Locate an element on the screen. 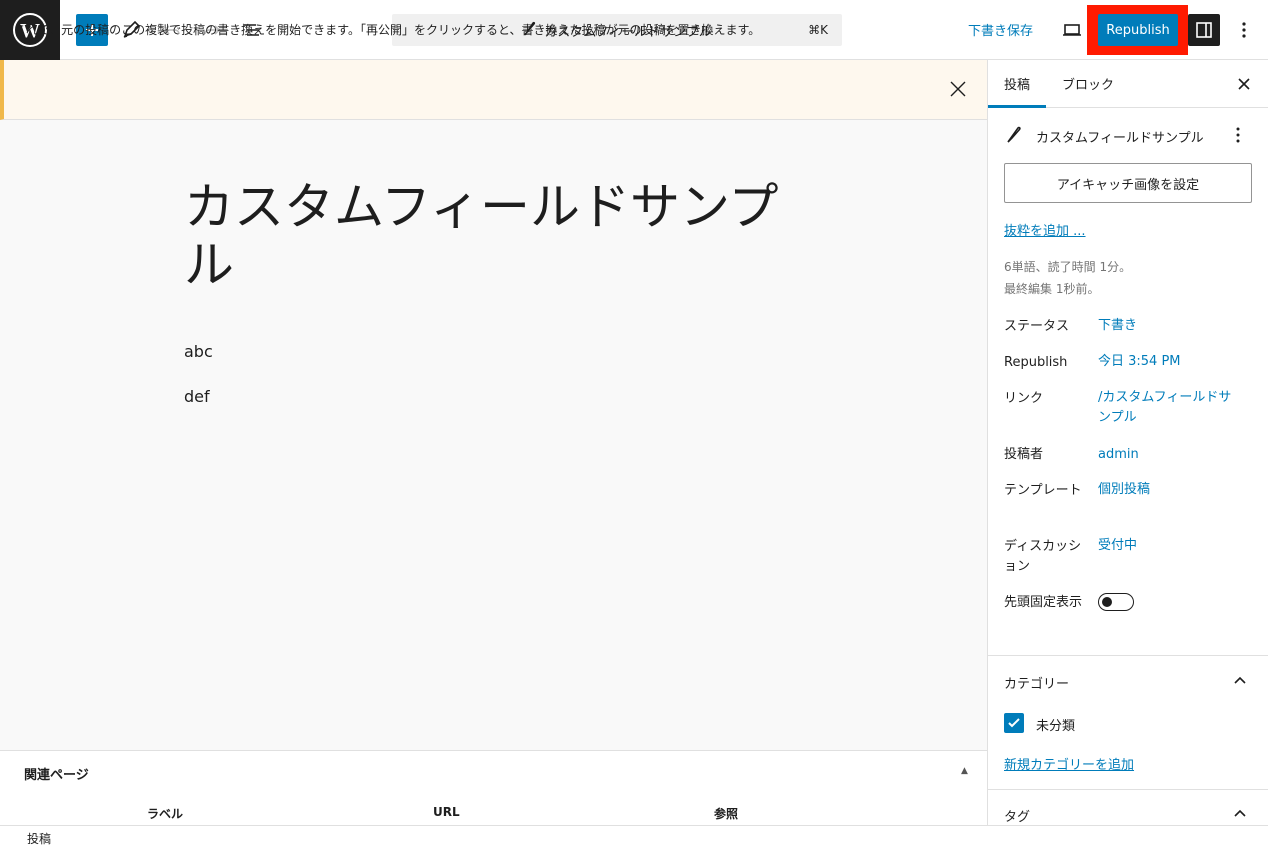 The height and width of the screenshot is (849, 1268). discussion-label: ディスカッション is located at coordinates (1043, 556).